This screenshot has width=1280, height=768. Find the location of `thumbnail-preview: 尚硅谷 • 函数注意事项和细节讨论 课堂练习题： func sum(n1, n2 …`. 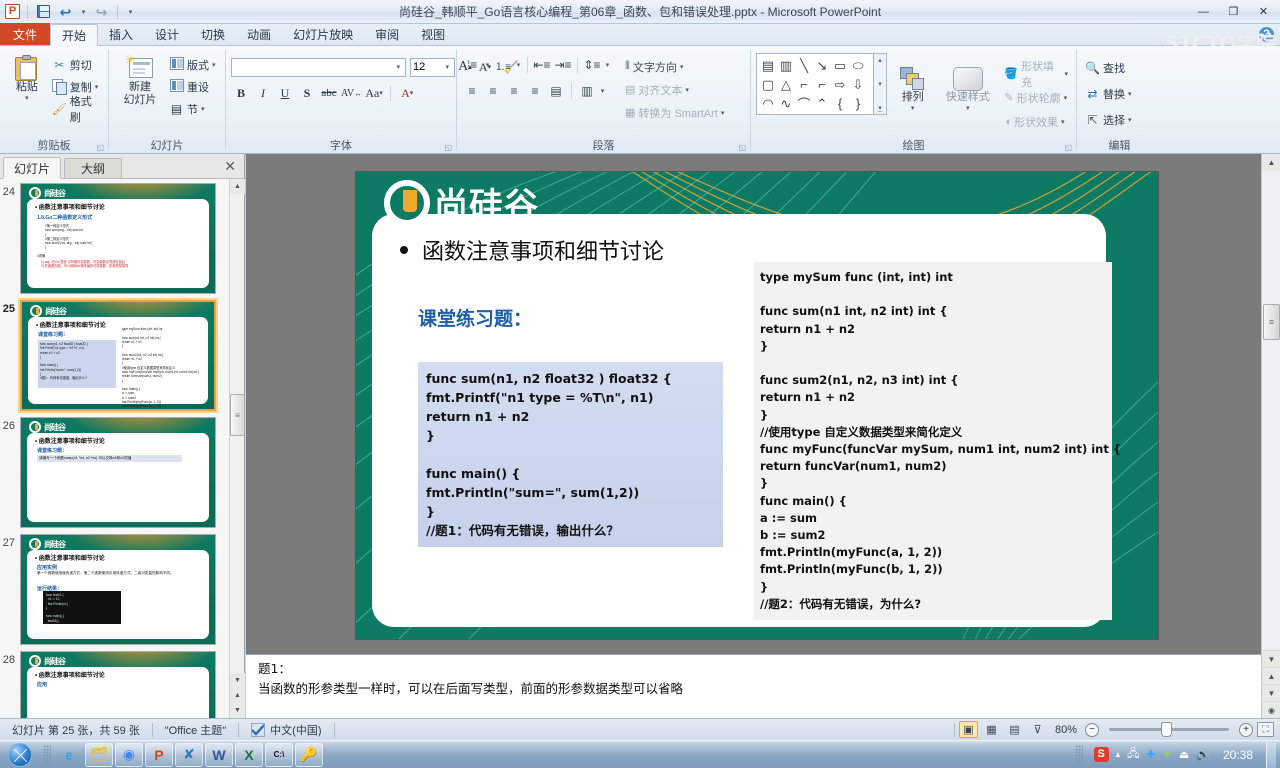

thumbnail-preview: 尚硅谷 • 函数注意事项和细节讨论 课堂练习题： func sum(n1, n2 … is located at coordinates (118, 355).